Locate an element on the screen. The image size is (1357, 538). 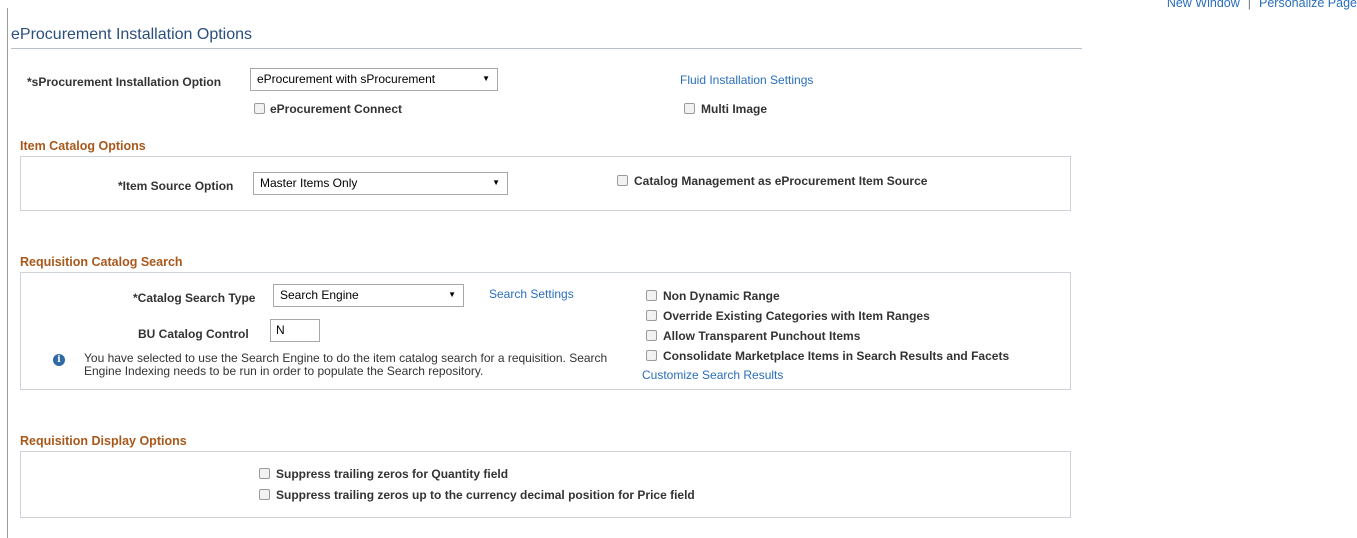
info-icon: i is located at coordinates (59, 360).